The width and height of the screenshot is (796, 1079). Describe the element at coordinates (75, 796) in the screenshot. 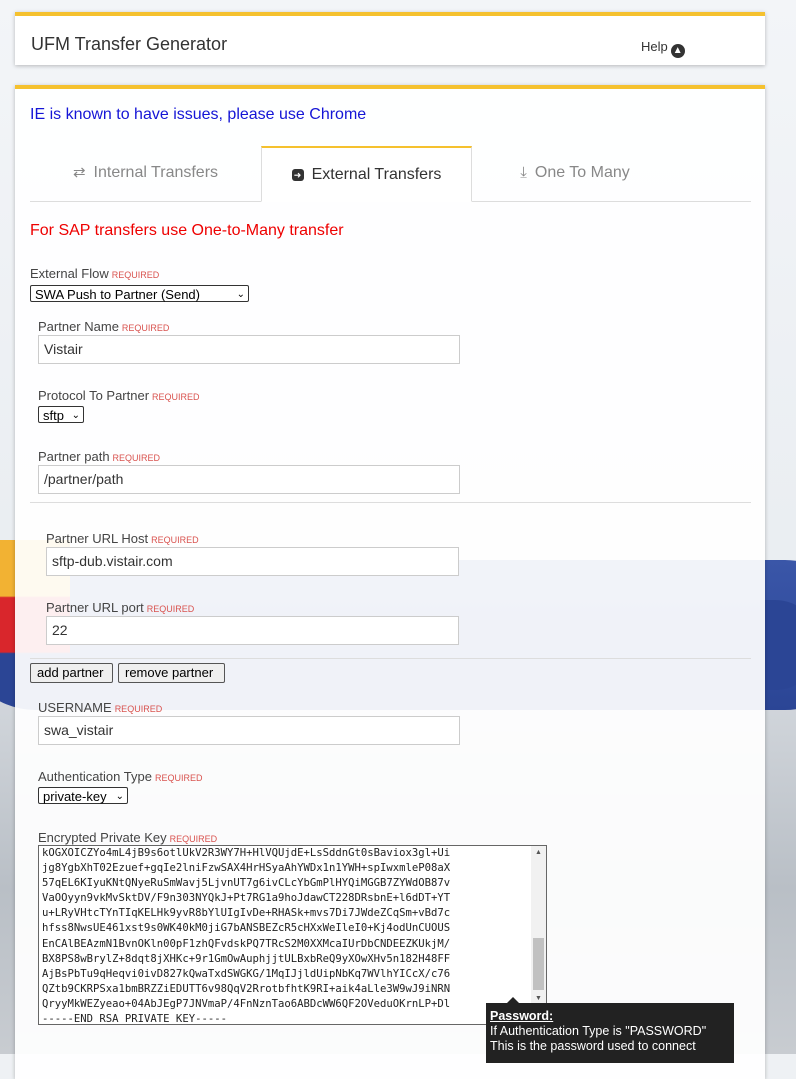

I see `select-value: private-key` at that location.